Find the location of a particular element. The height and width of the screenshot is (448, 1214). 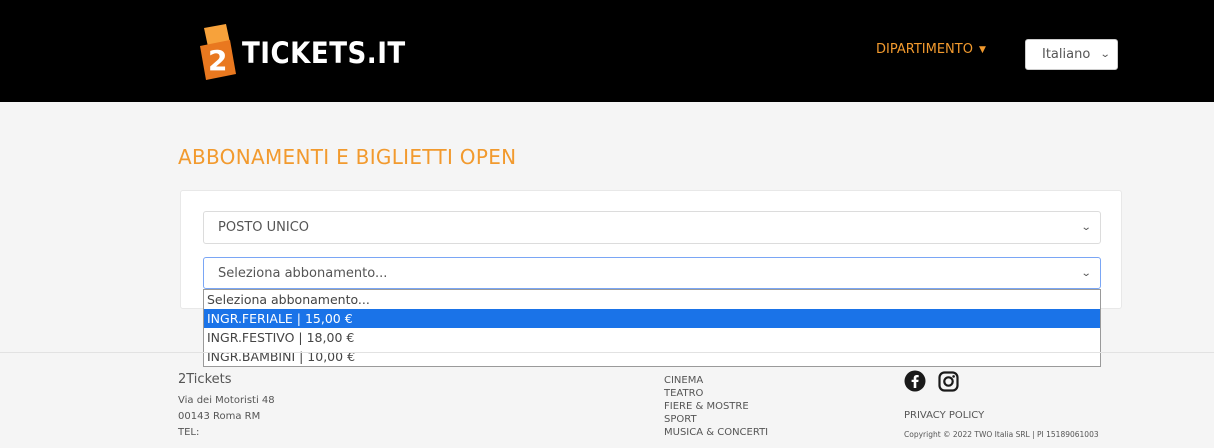

facebook-icon is located at coordinates (915, 383).